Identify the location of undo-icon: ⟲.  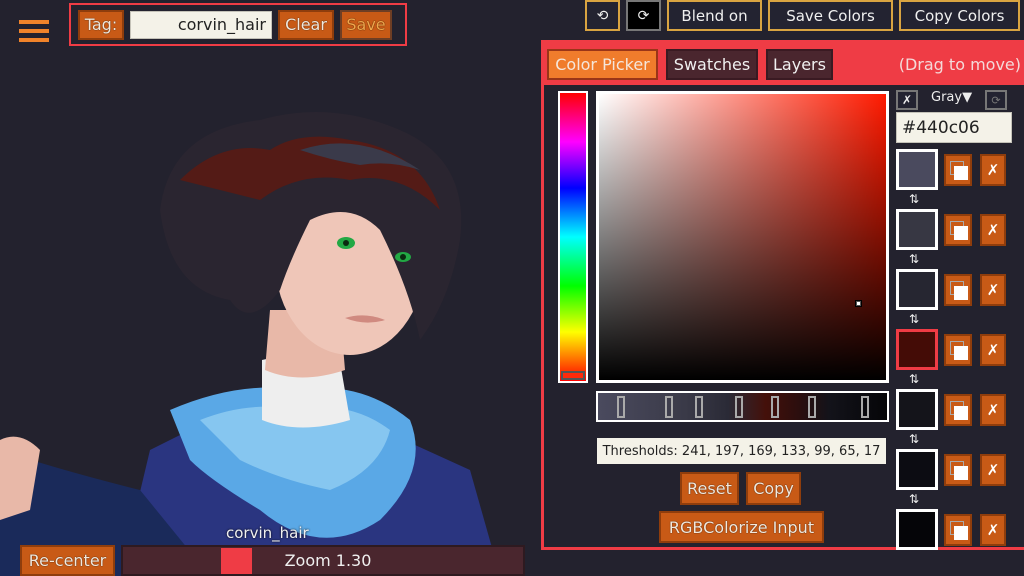
(602, 15).